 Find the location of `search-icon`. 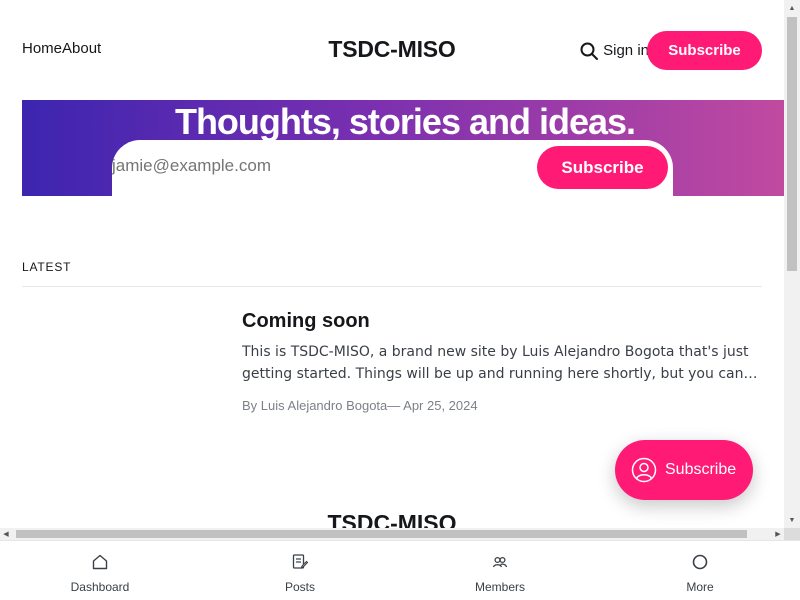

search-icon is located at coordinates (589, 51).